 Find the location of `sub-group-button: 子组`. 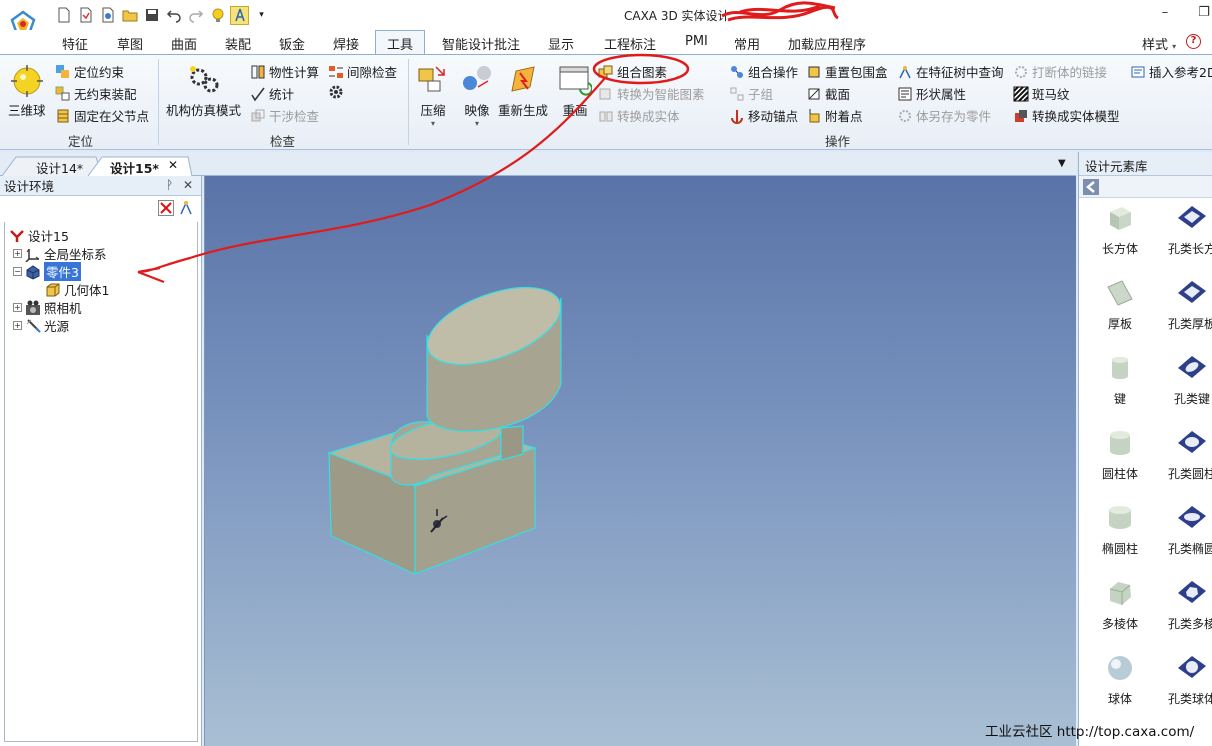

sub-group-button: 子组 is located at coordinates (751, 93).